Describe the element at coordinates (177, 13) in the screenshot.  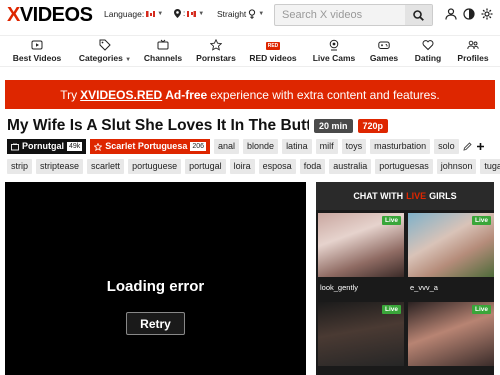
I see `location-pin-icon` at that location.